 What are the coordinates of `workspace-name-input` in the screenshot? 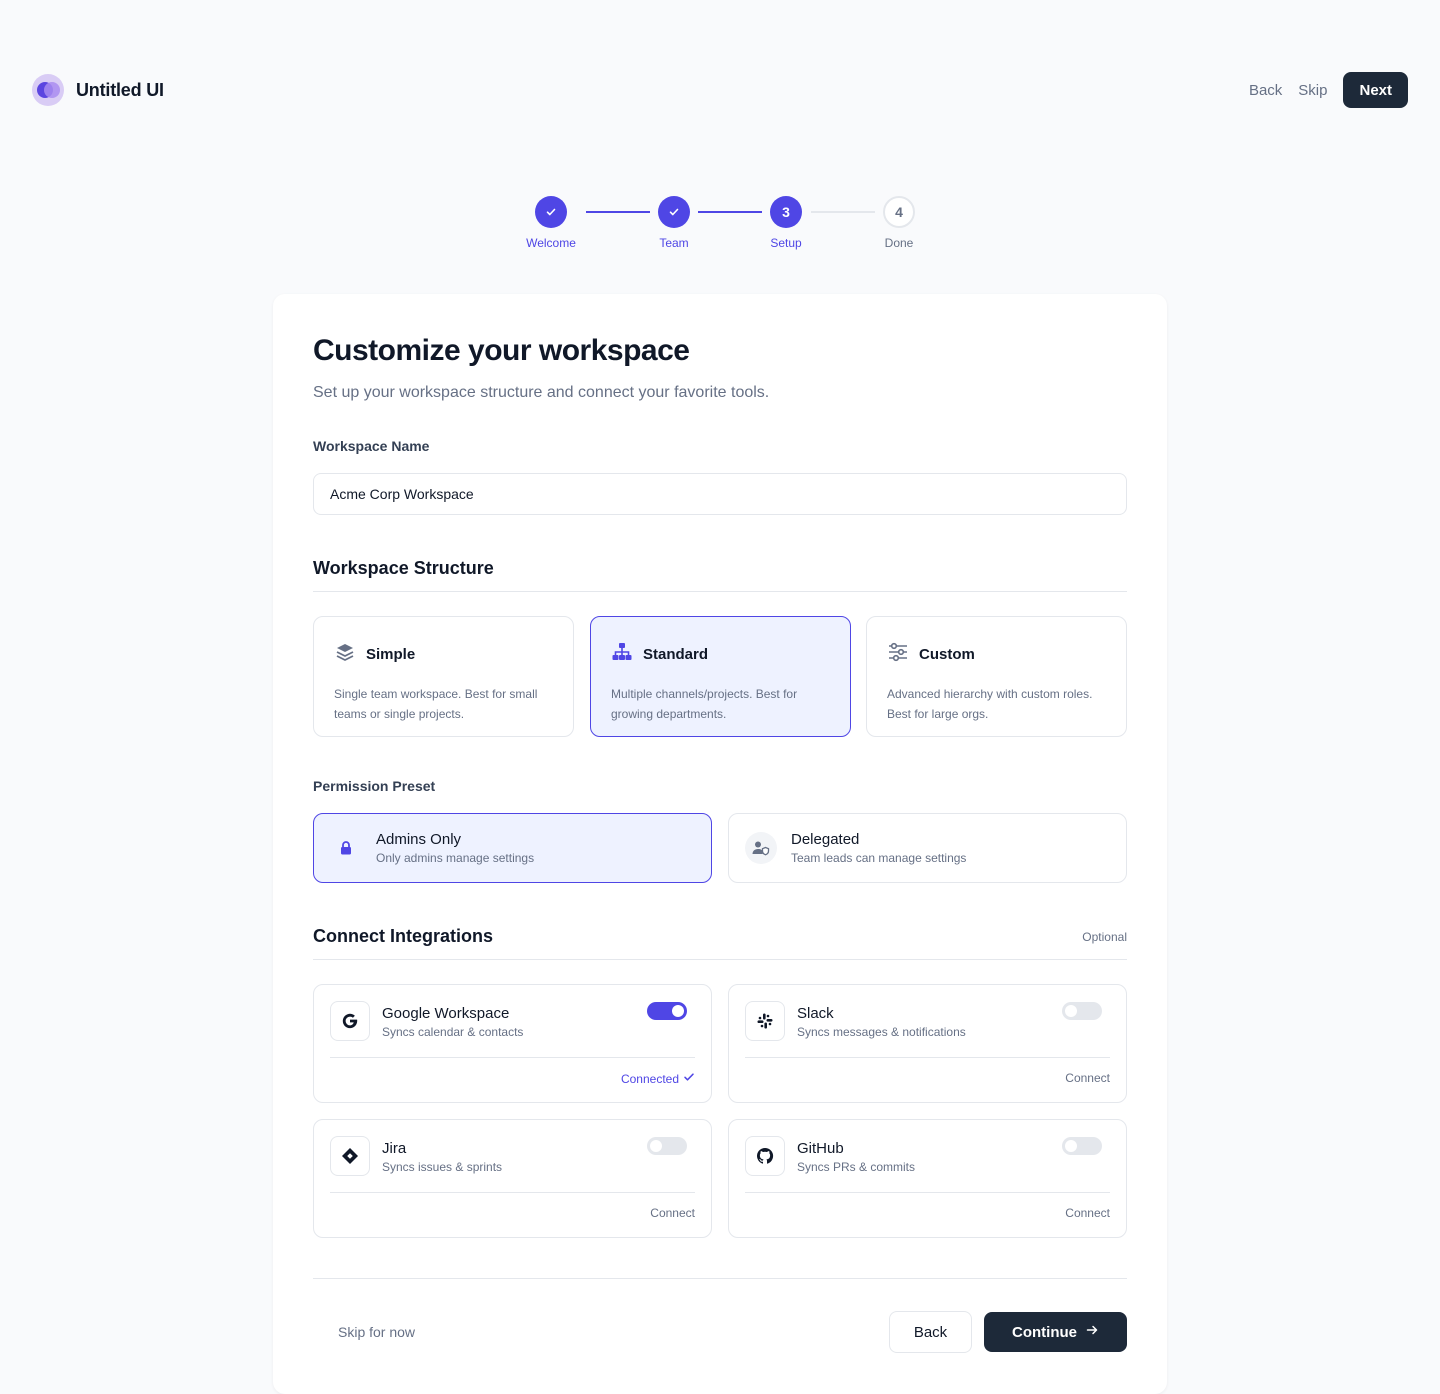 It's located at (720, 494).